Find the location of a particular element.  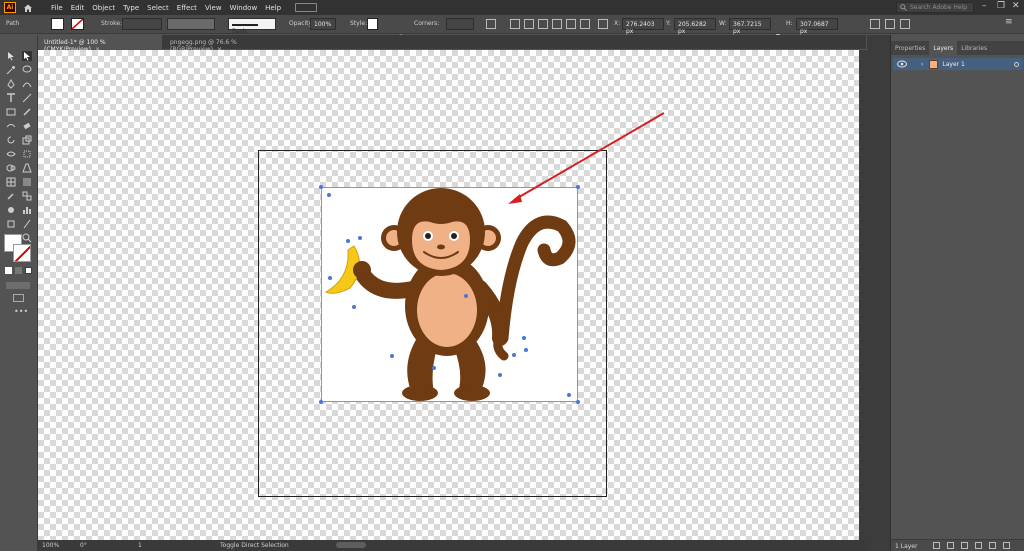

export-icon is located at coordinates (936, 545).